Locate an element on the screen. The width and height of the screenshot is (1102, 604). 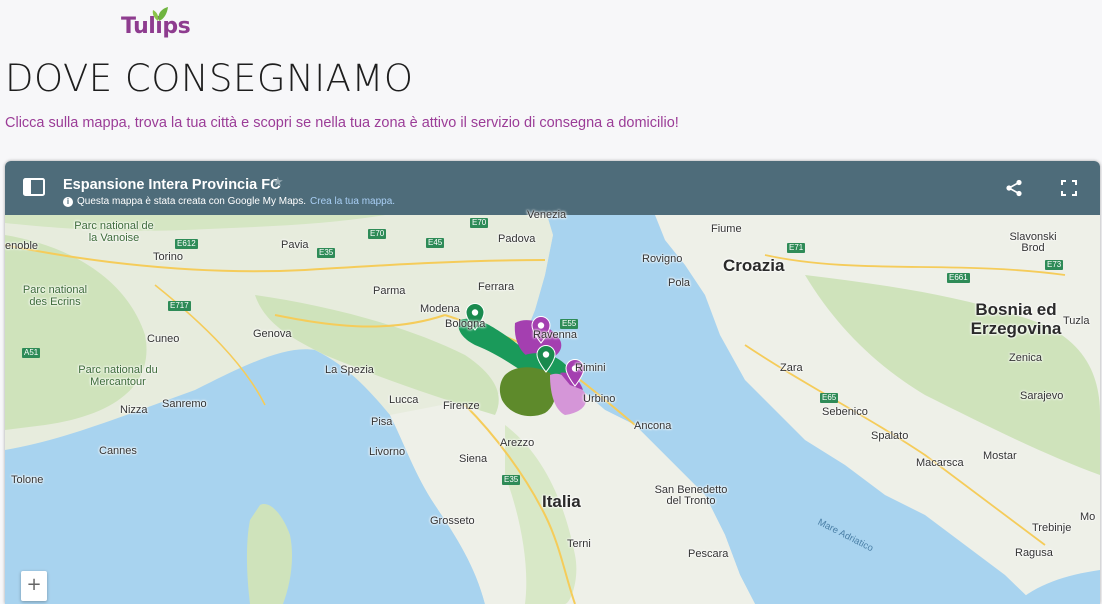
label-city: Livorno is located at coordinates (387, 452).